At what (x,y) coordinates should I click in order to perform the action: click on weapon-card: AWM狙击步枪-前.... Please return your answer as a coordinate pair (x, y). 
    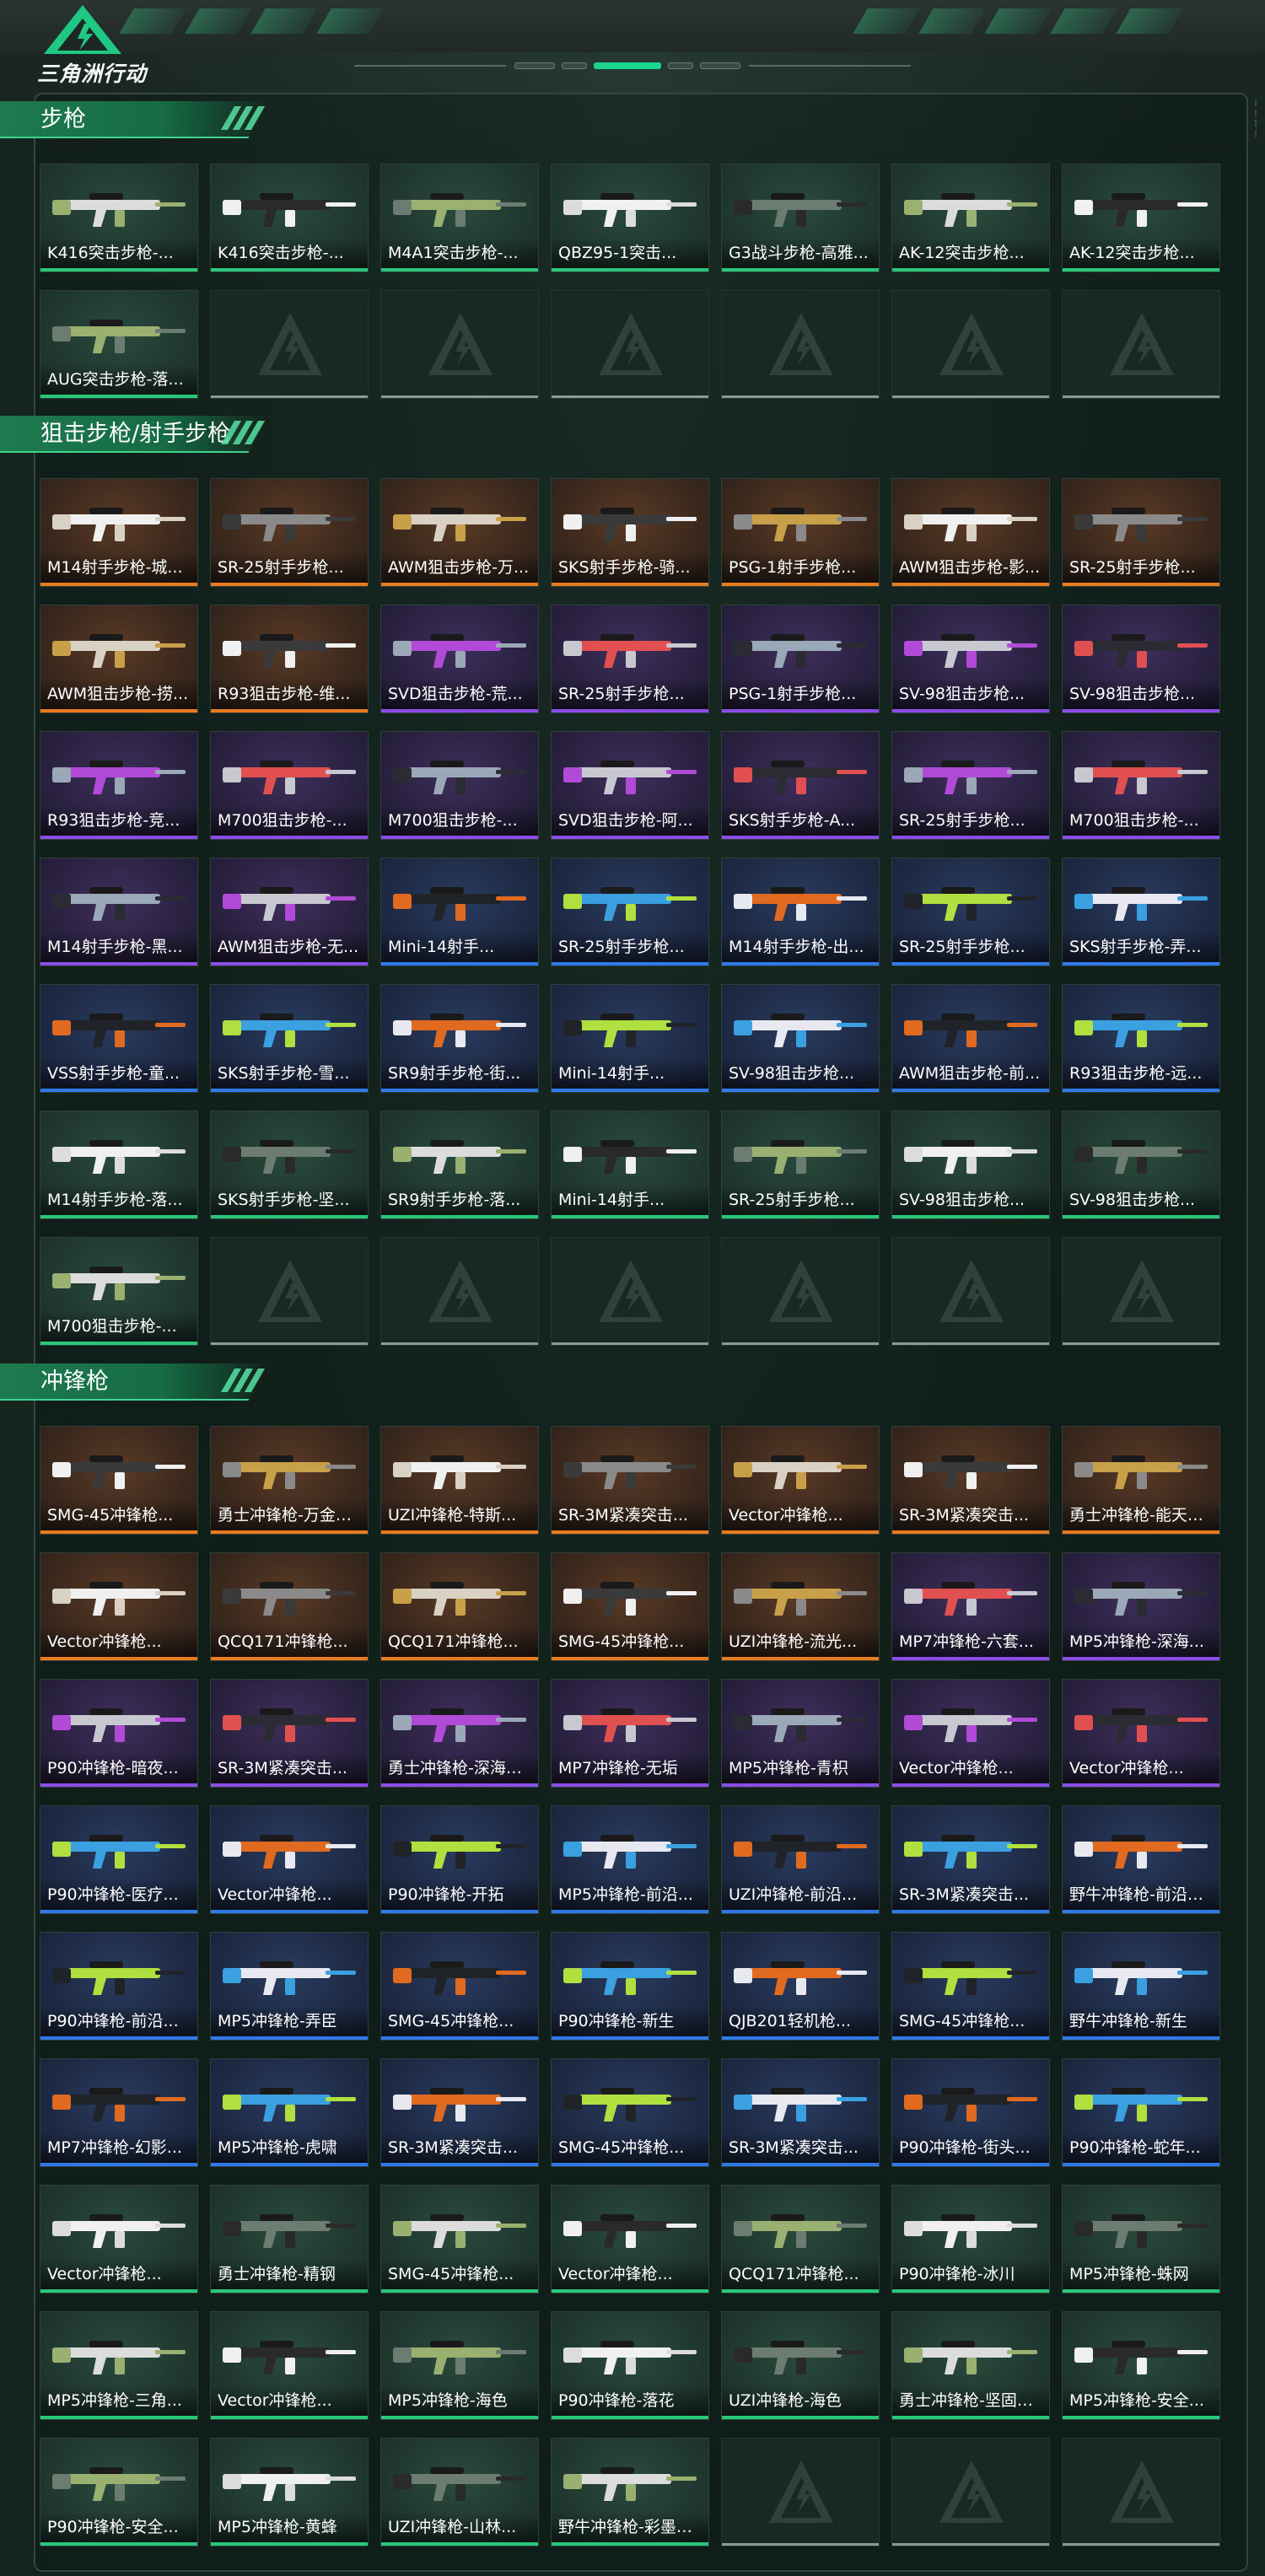
    Looking at the image, I should click on (971, 1038).